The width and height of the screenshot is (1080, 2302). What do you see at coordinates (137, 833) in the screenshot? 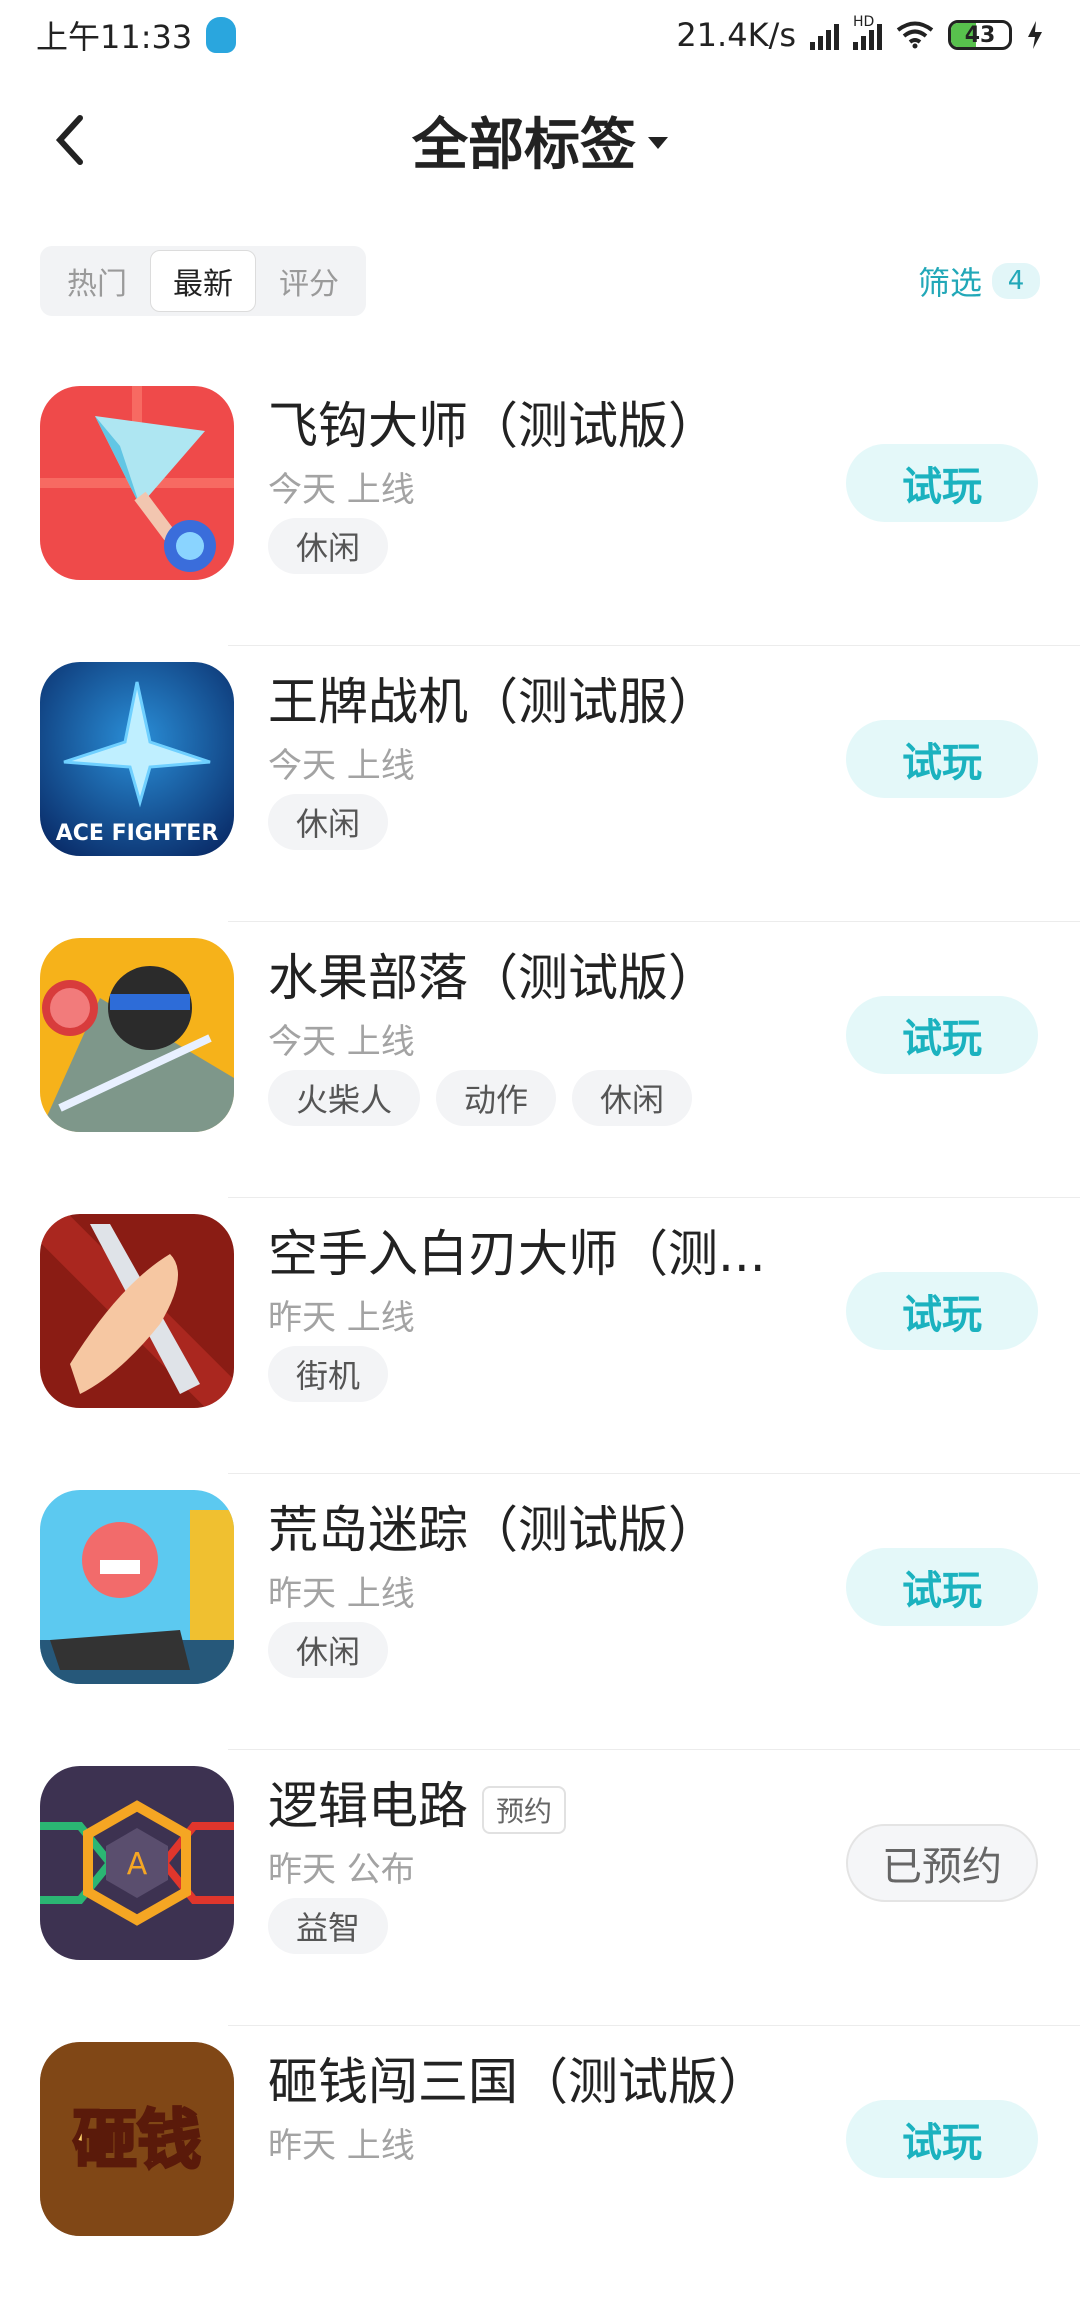
I see `ace-fighter-logo-text: ACE FIGHTER` at bounding box center [137, 833].